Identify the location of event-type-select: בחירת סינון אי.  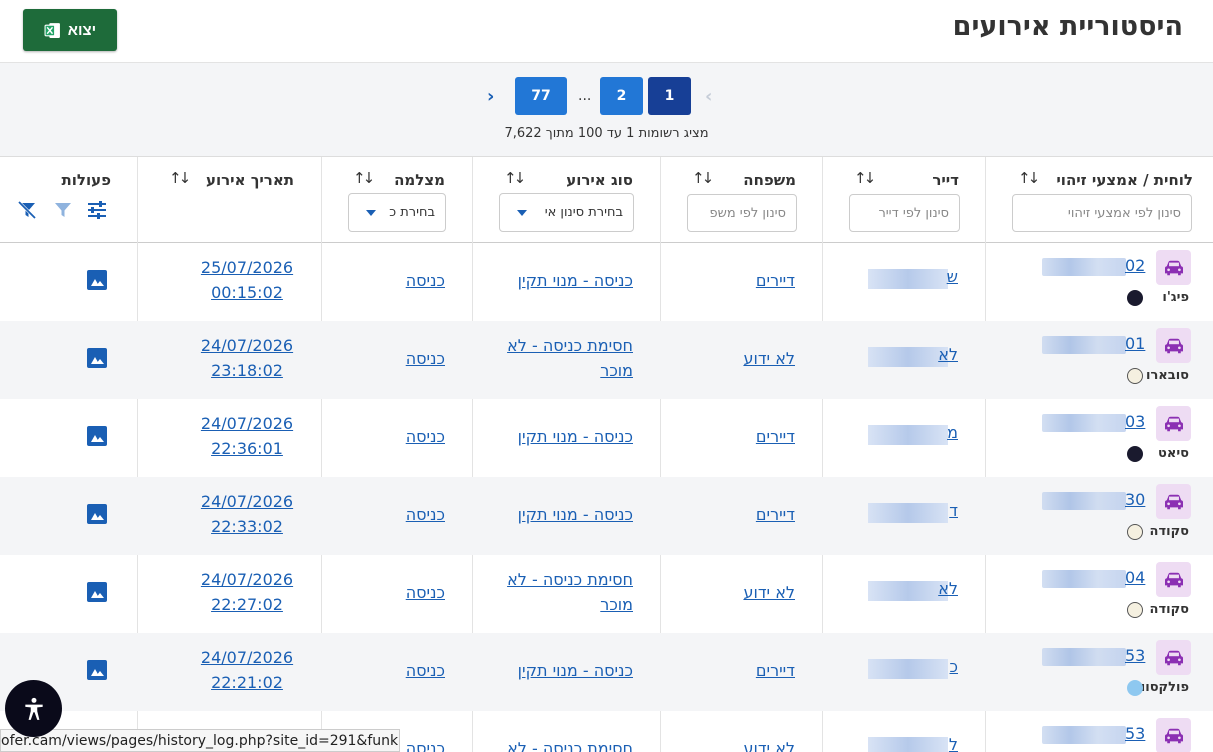
(566, 212).